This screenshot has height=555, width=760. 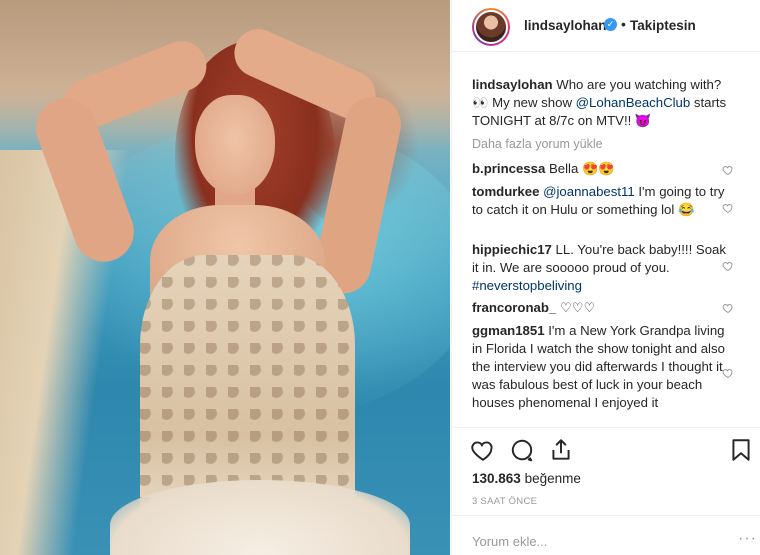 What do you see at coordinates (483, 450) in the screenshot?
I see `like-heart-icon` at bounding box center [483, 450].